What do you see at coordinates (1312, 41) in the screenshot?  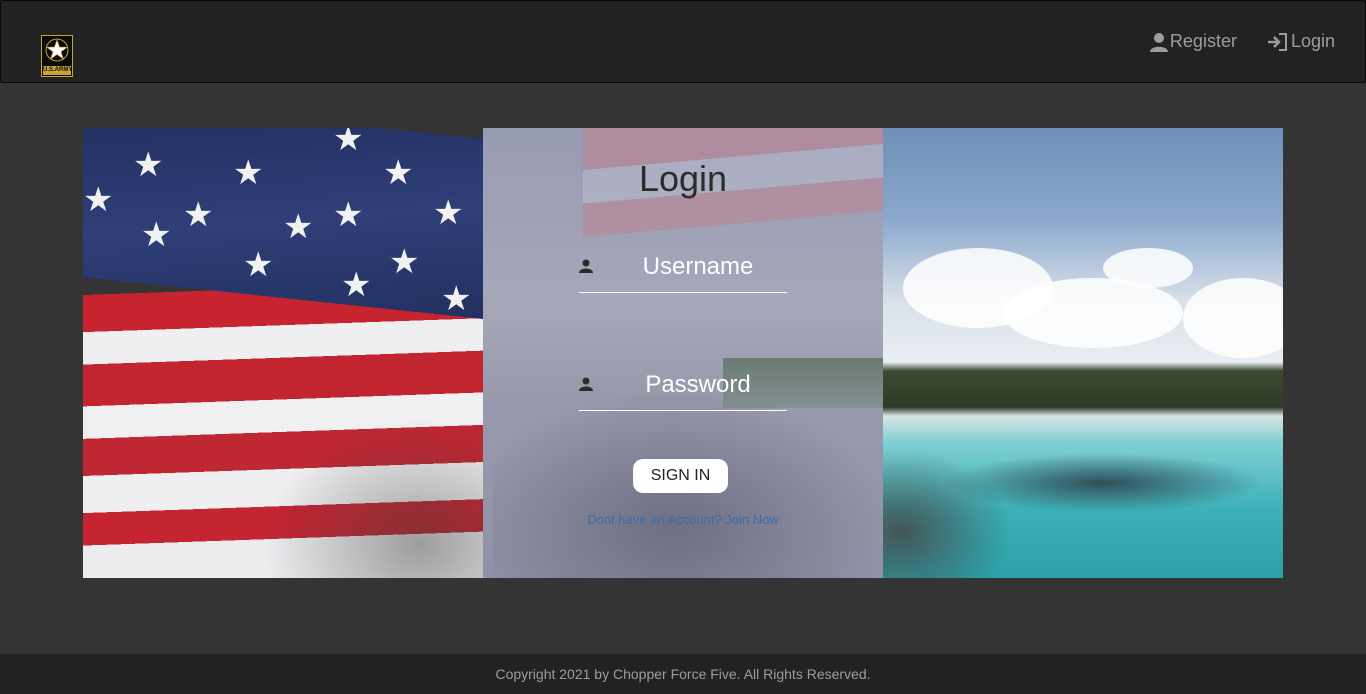 I see `login-label: Login` at bounding box center [1312, 41].